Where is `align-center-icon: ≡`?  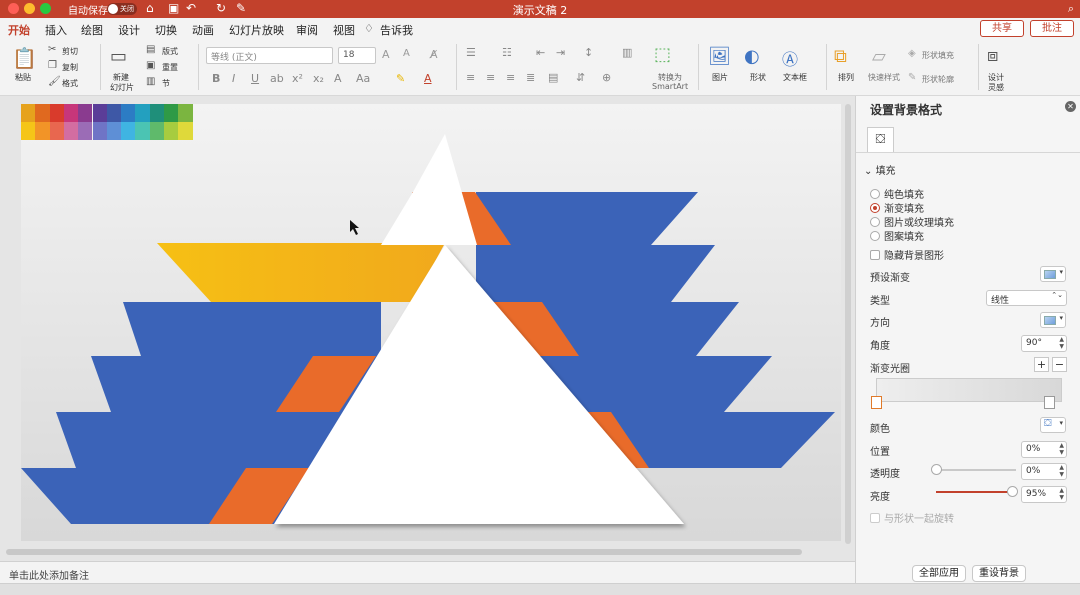
align-center-icon: ≡ is located at coordinates (490, 77).